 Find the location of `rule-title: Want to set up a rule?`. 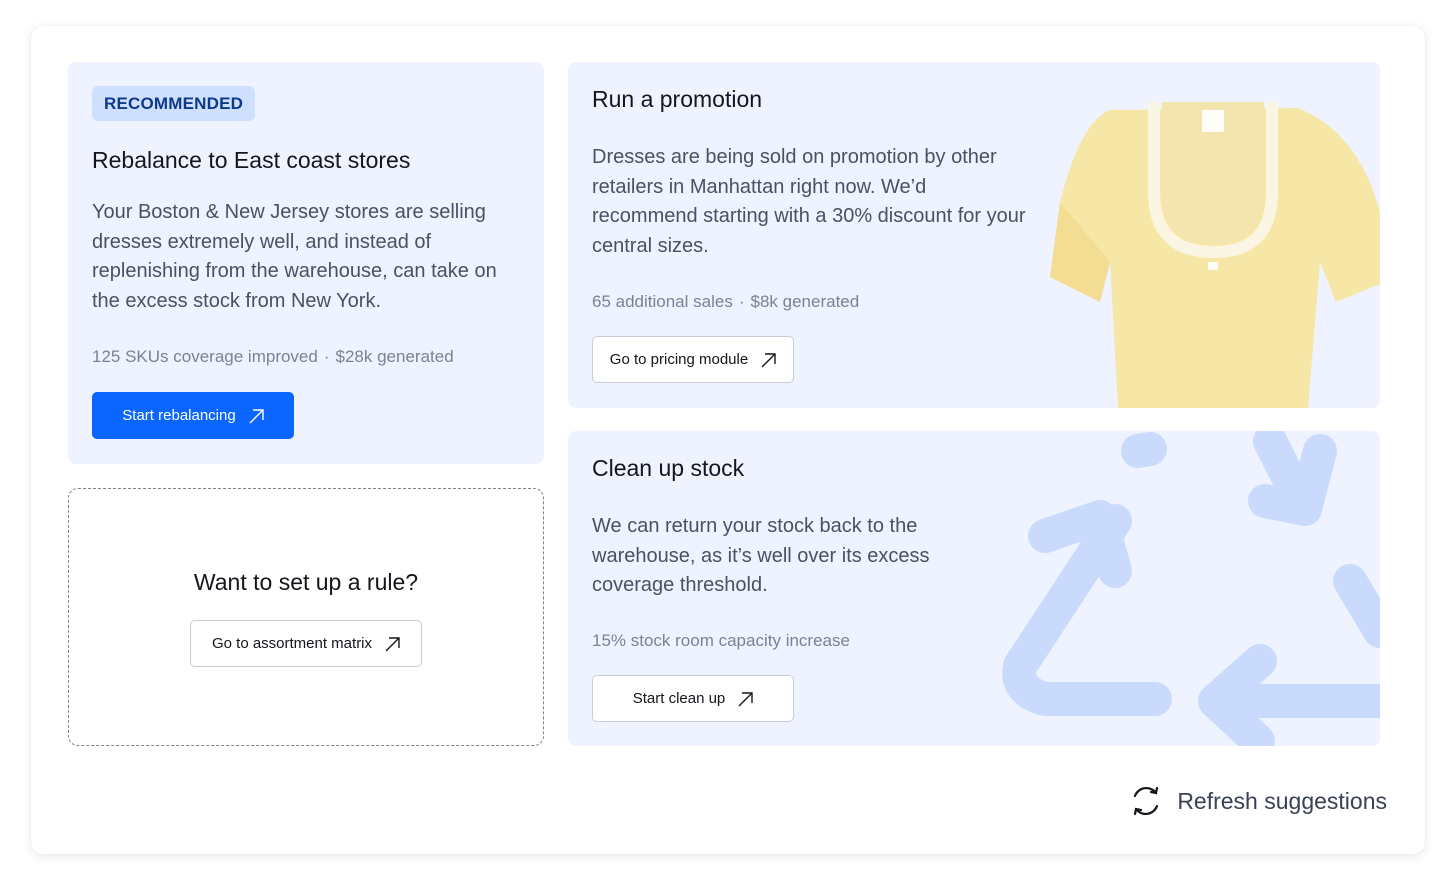

rule-title: Want to set up a rule? is located at coordinates (306, 582).